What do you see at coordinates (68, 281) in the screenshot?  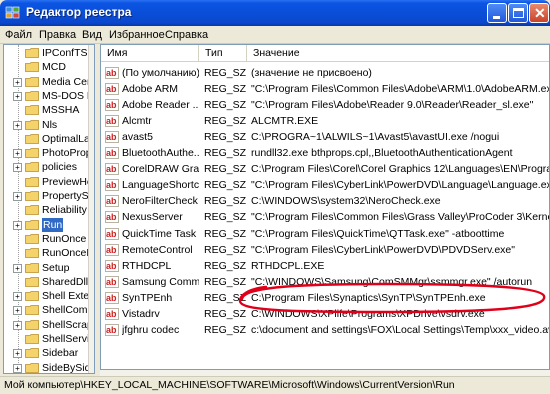 I see `tree-item-label: SharedDlls` at bounding box center [68, 281].